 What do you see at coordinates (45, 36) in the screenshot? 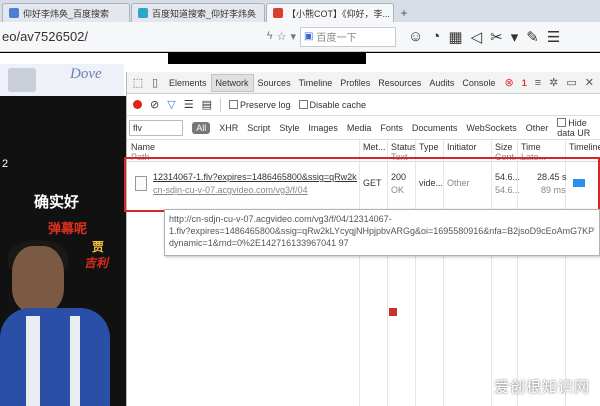
I see `address-url: eo/av7526502/` at bounding box center [45, 36].